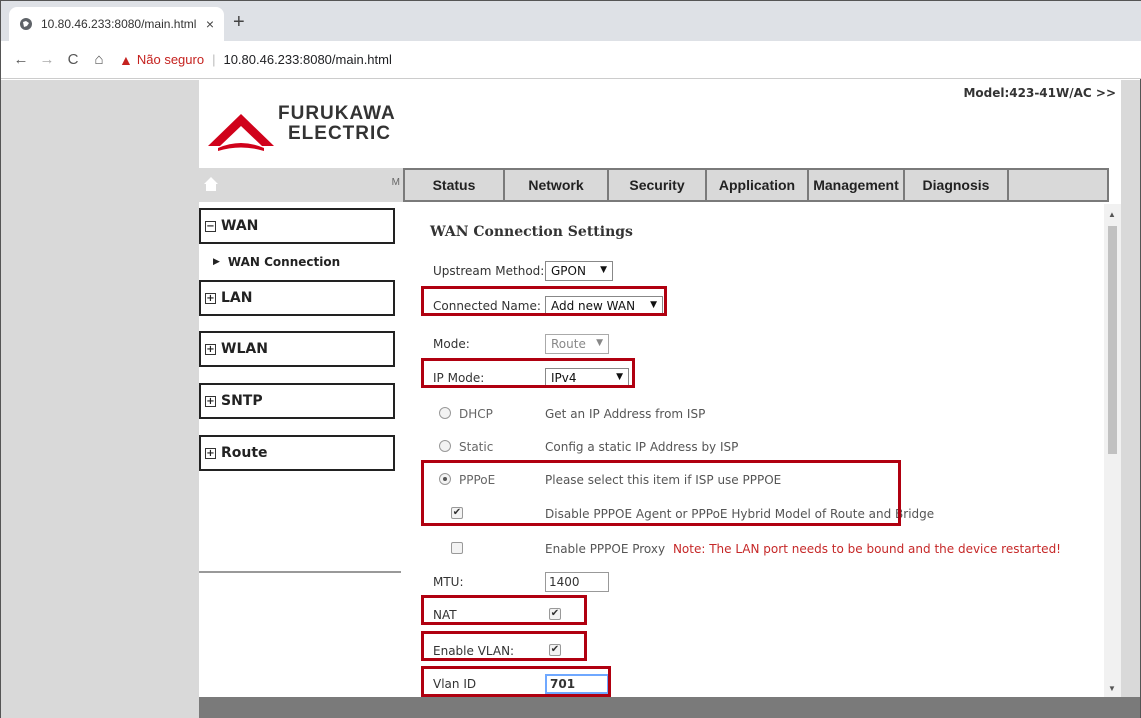 The image size is (1141, 718). Describe the element at coordinates (73, 60) in the screenshot. I see `reload-button: C` at that location.